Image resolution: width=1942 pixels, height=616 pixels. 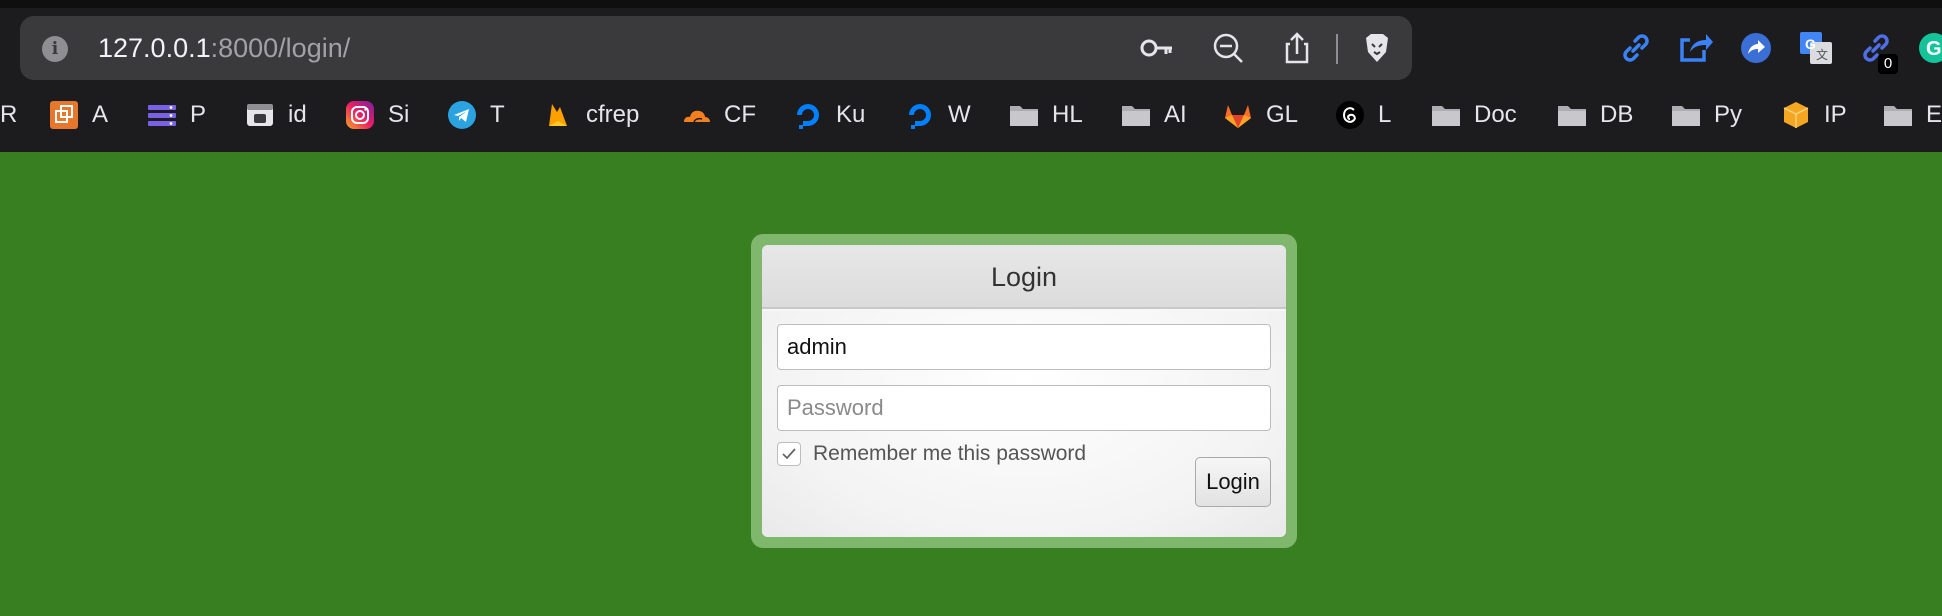 I want to click on bookmark-label: cfrep, so click(x=613, y=114).